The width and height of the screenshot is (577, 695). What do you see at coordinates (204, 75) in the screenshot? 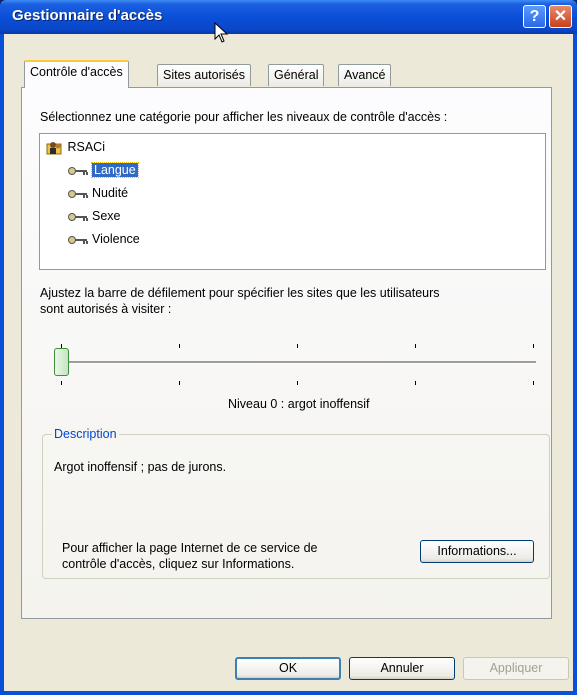
I see `tab-approved-sites: Sites autorisés` at bounding box center [204, 75].